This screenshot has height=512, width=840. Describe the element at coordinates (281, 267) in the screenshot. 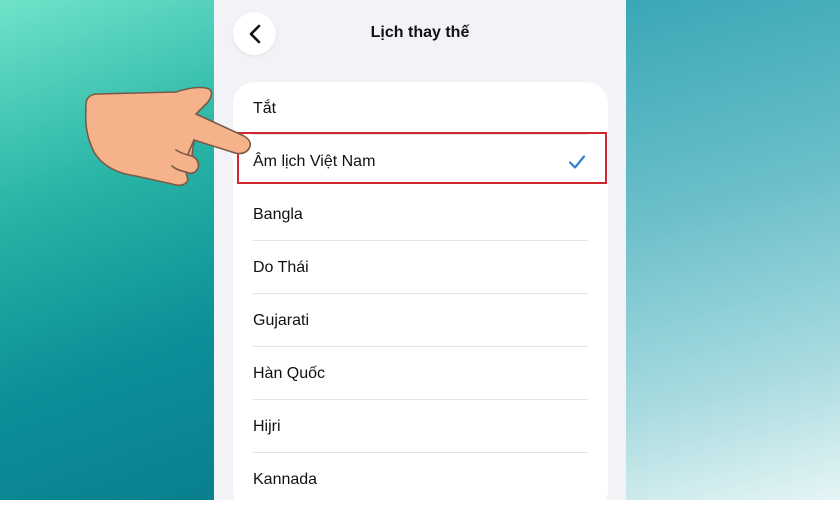

I see `list-item-label: Do Thái` at that location.